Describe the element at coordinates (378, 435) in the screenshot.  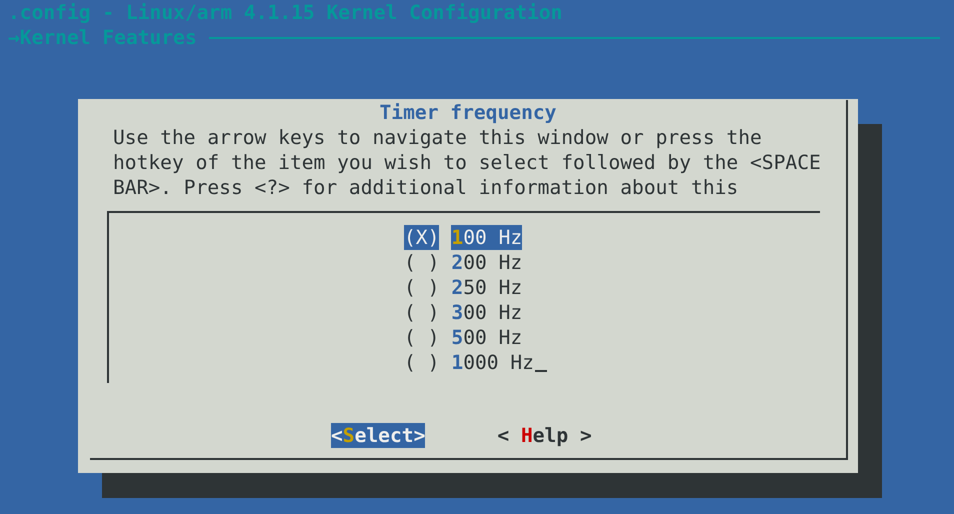
I see `dialog-button: <Select>` at that location.